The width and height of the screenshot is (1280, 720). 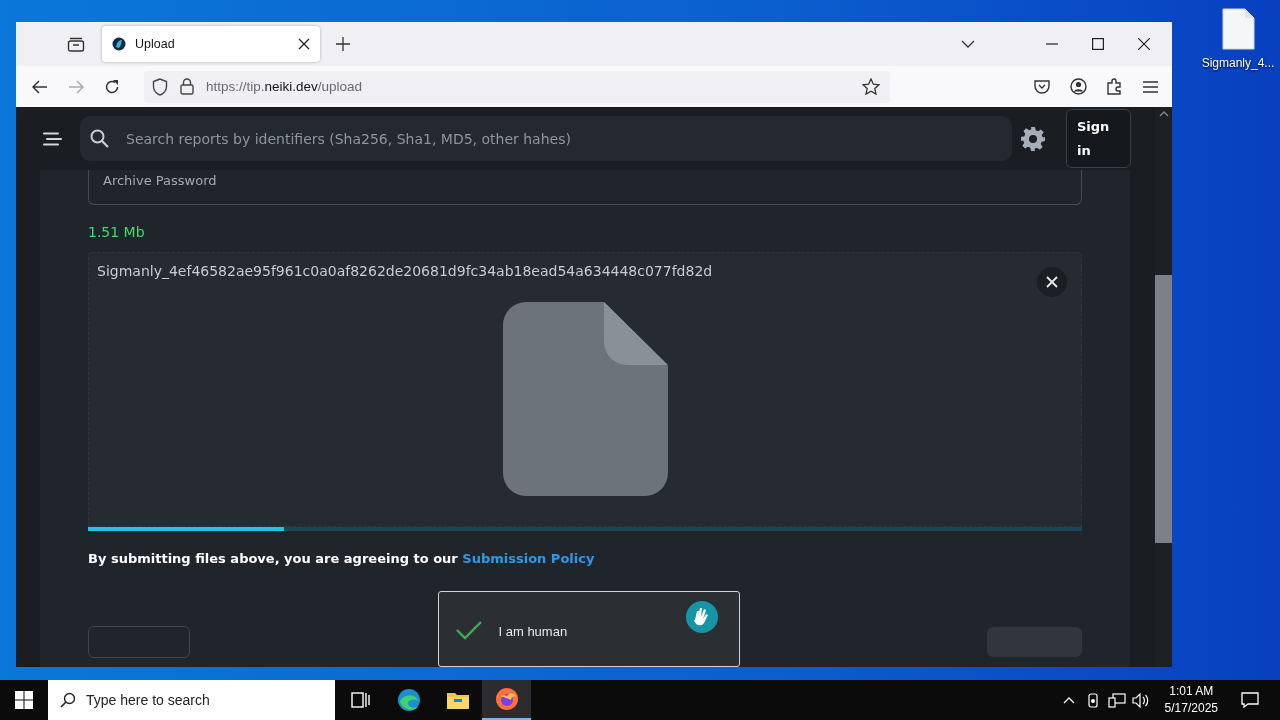 What do you see at coordinates (968, 44) in the screenshot?
I see `chevron-down-icon` at bounding box center [968, 44].